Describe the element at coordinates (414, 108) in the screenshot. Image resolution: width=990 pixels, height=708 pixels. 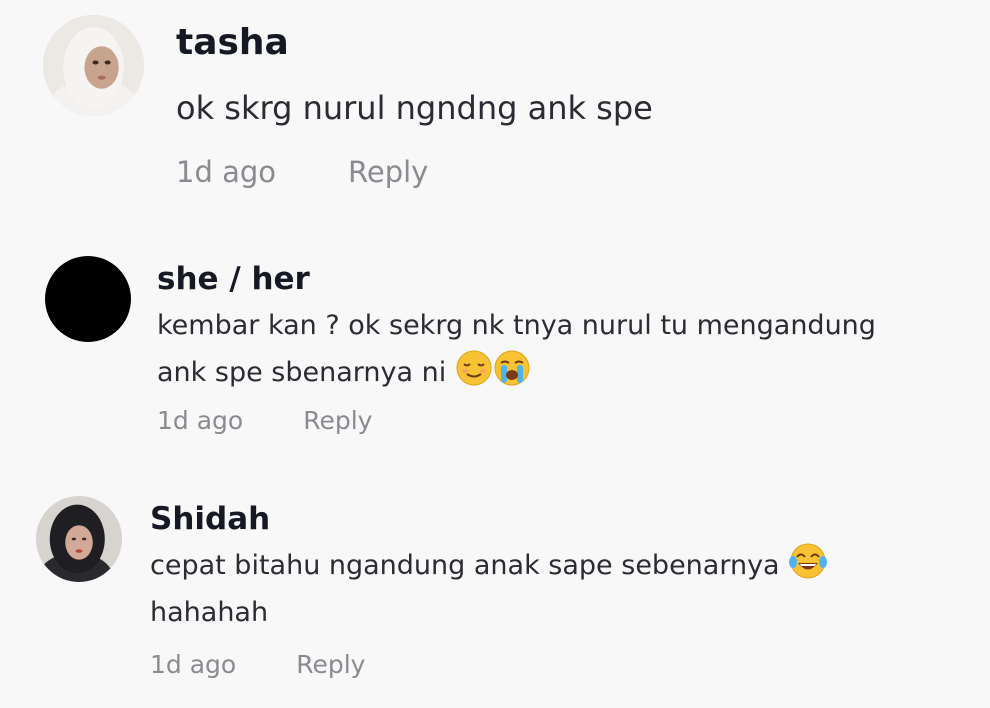
I see `comment-text: ok skrg nurul ngndng ank spe` at that location.